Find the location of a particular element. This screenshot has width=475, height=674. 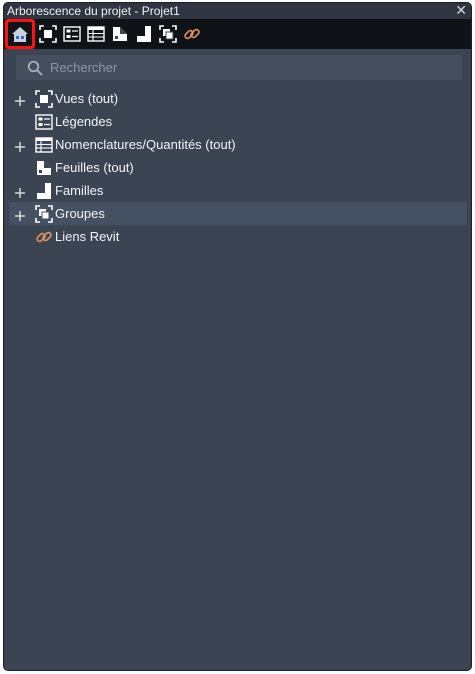

sheets-filter-button is located at coordinates (120, 34).